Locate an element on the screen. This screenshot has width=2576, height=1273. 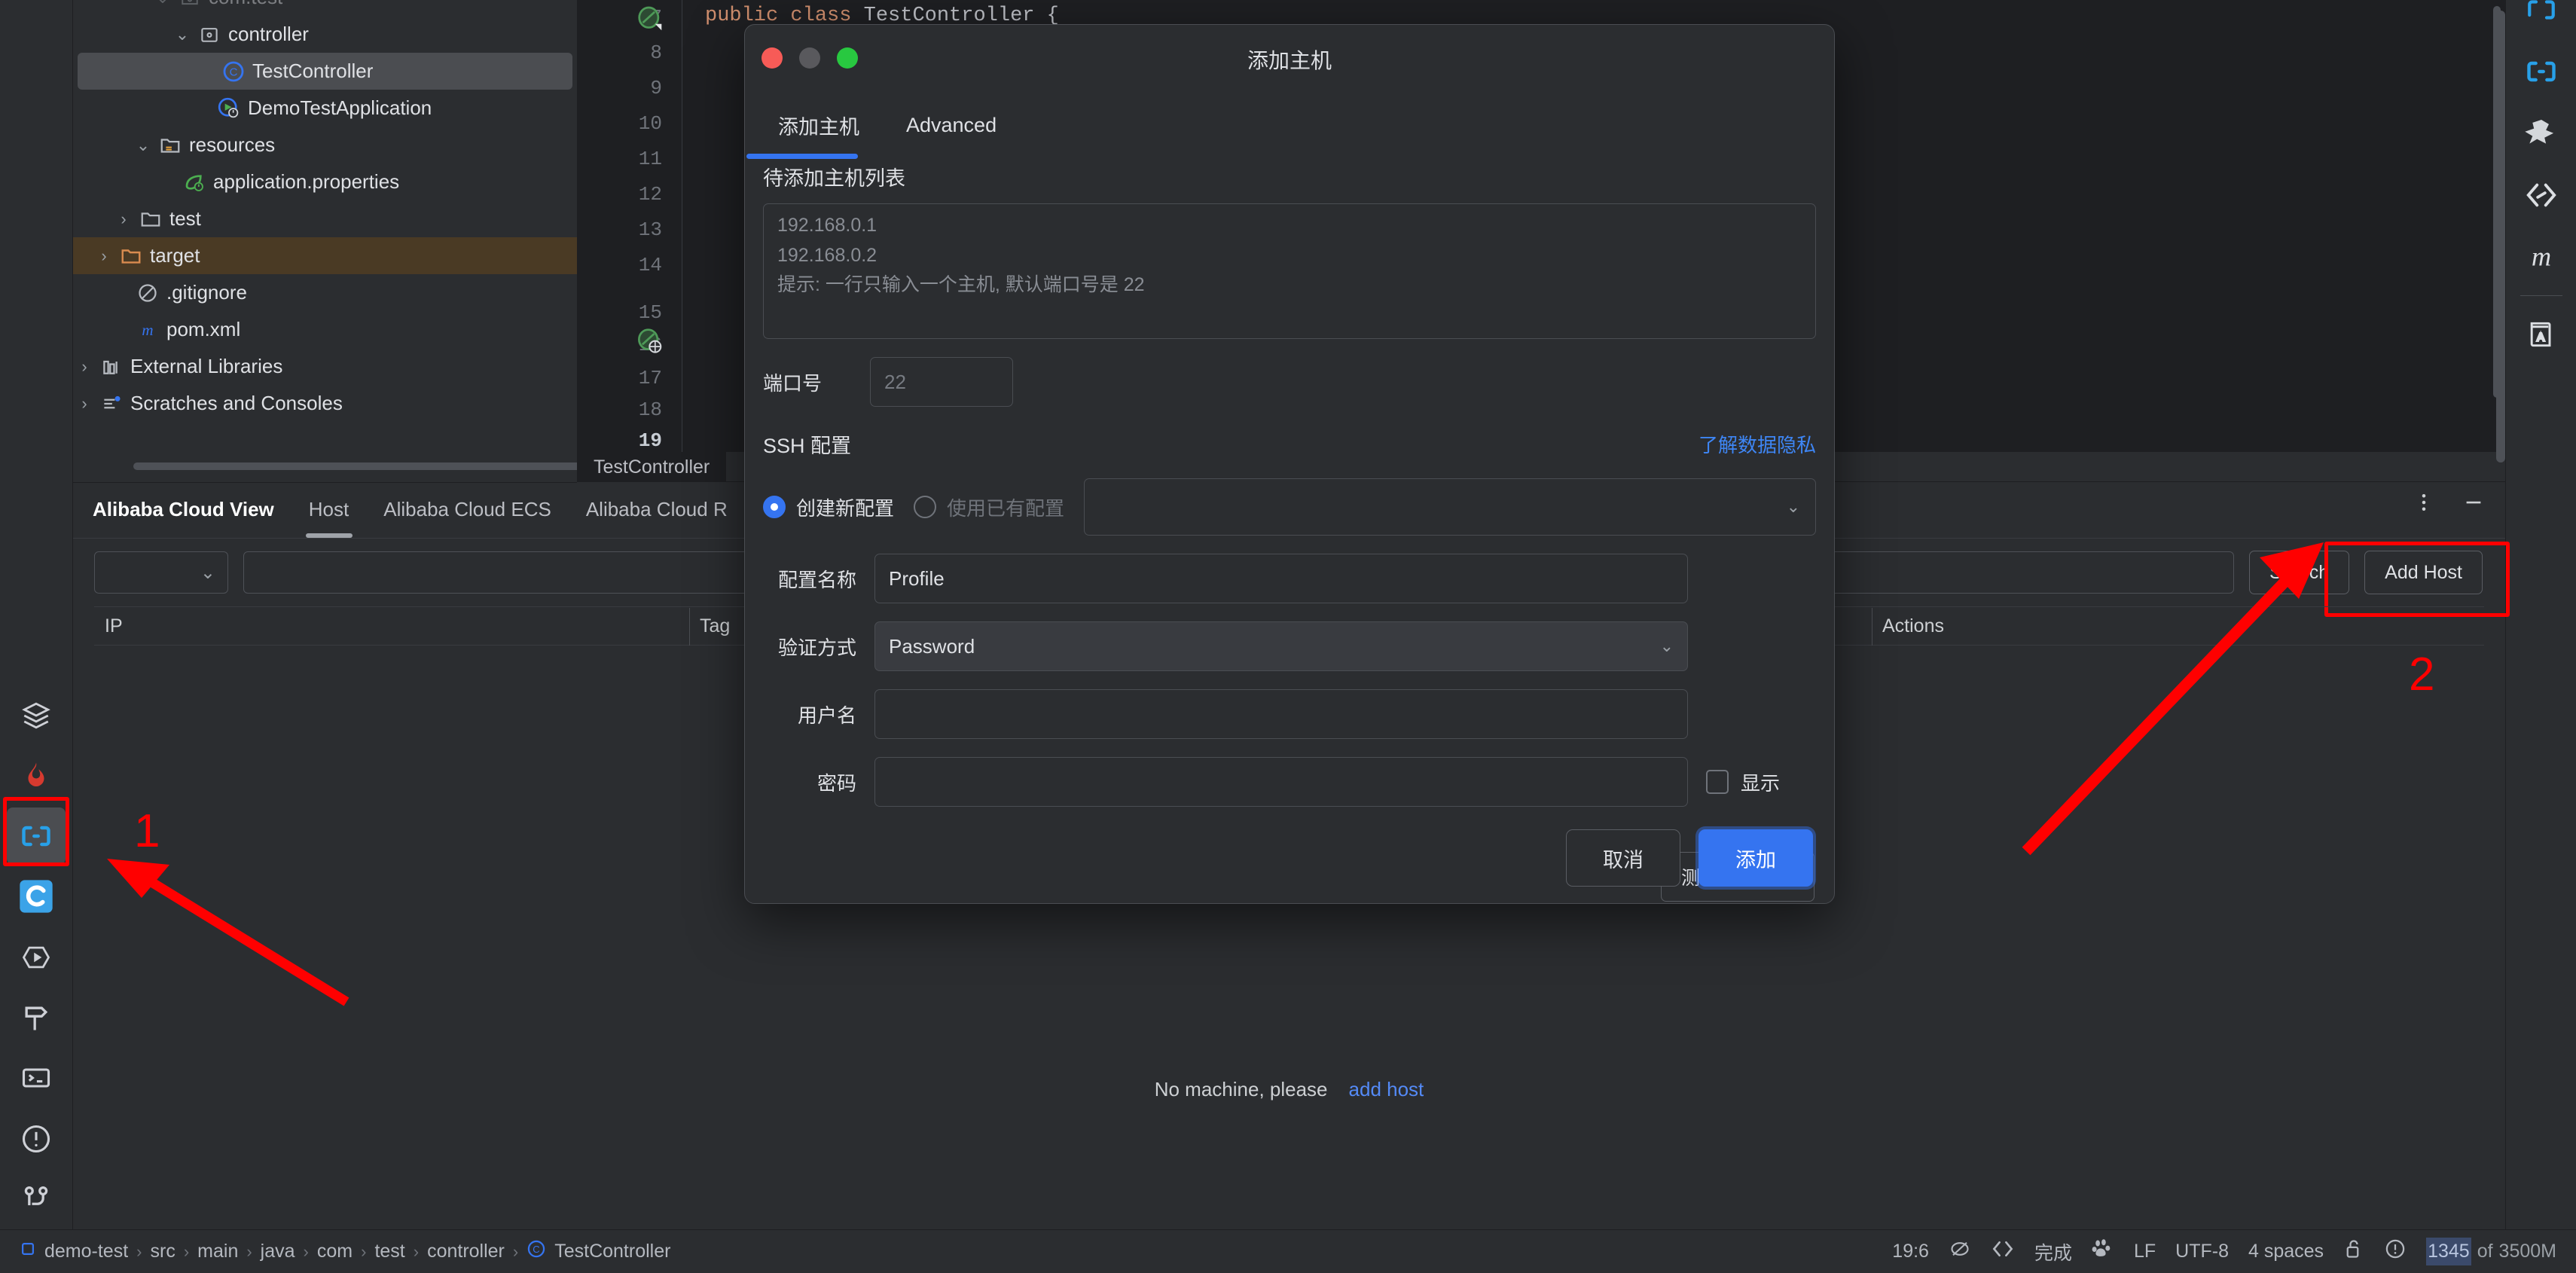
alibaba-cloud-view-rail-icon is located at coordinates (36, 836).